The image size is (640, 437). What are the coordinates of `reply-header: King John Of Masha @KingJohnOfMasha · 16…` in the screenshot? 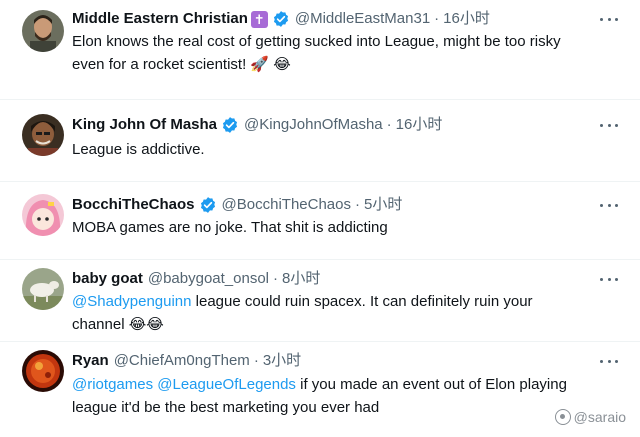 It's located at (257, 125).